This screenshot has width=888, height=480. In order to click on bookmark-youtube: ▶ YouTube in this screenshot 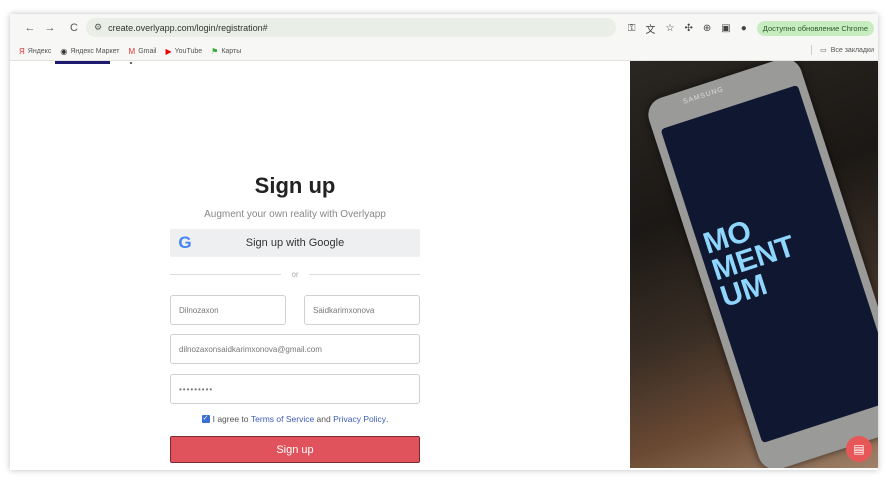, I will do `click(183, 51)`.